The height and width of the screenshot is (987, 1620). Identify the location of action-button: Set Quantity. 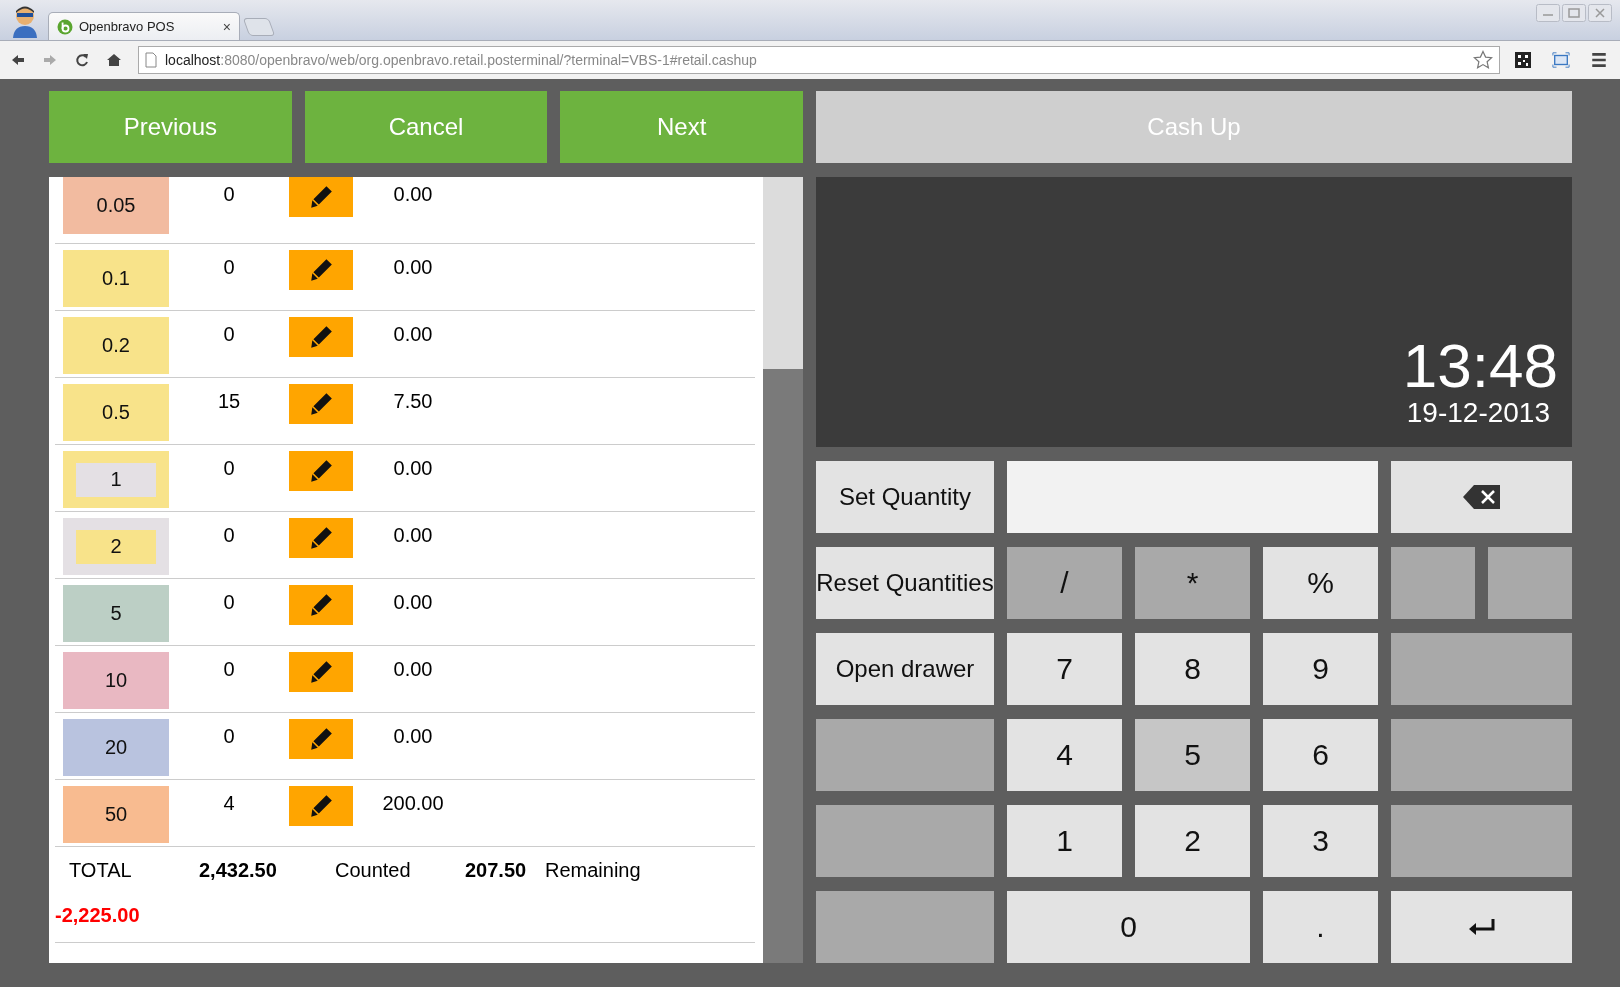
(905, 497).